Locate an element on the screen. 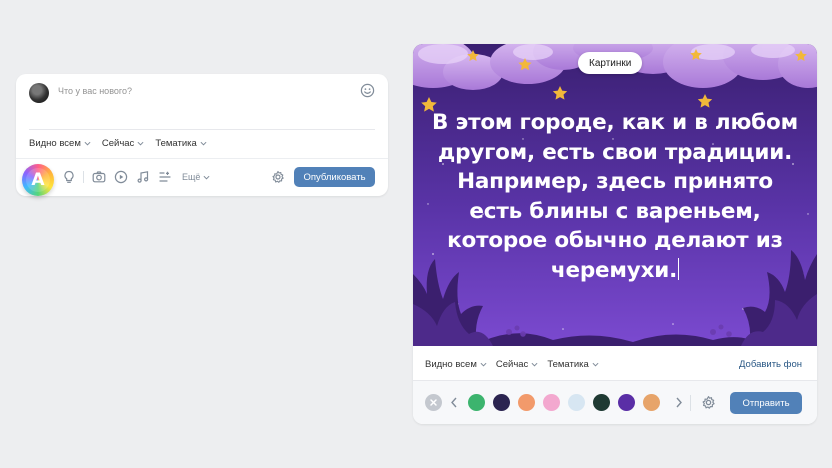 Image resolution: width=832 pixels, height=468 pixels. avatar is located at coordinates (39, 93).